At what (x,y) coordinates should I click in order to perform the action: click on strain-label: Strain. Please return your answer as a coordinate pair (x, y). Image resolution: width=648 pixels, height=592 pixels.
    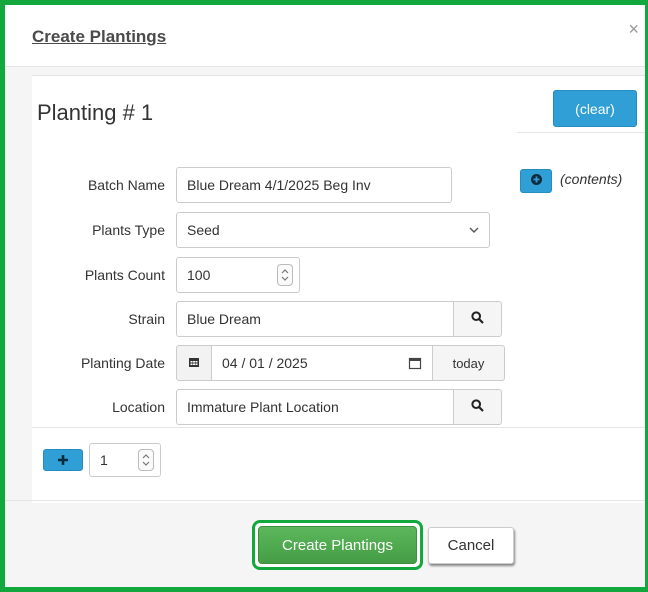
    Looking at the image, I should click on (146, 319).